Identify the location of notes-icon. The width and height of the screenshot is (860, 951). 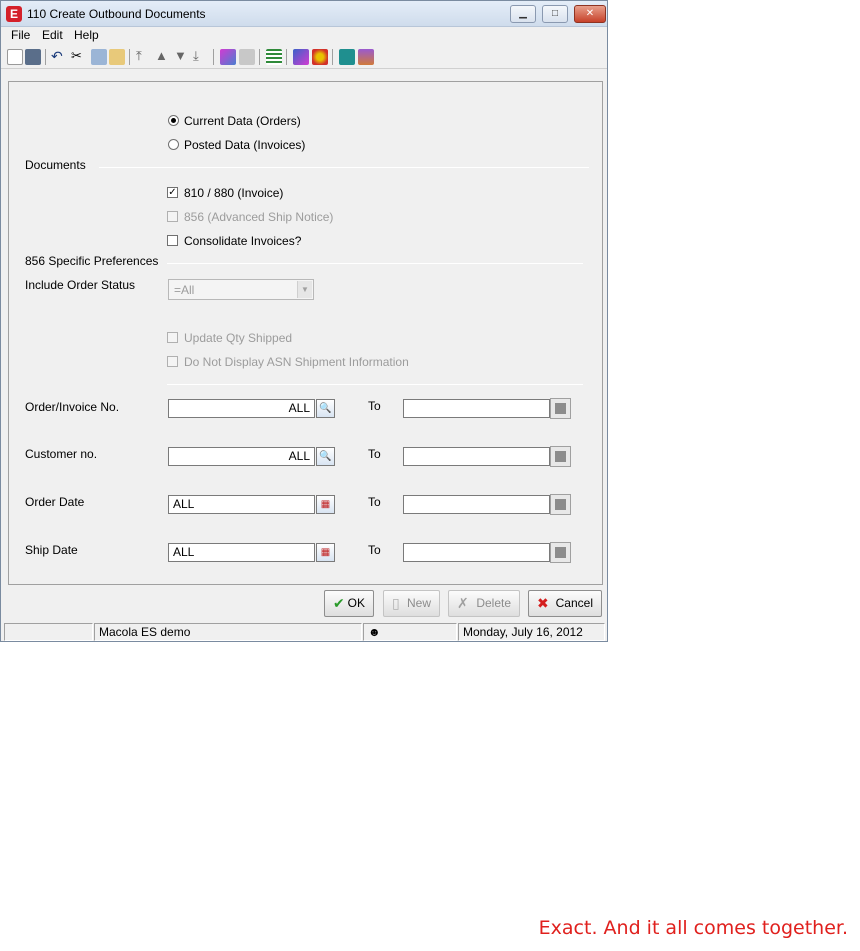
(301, 57).